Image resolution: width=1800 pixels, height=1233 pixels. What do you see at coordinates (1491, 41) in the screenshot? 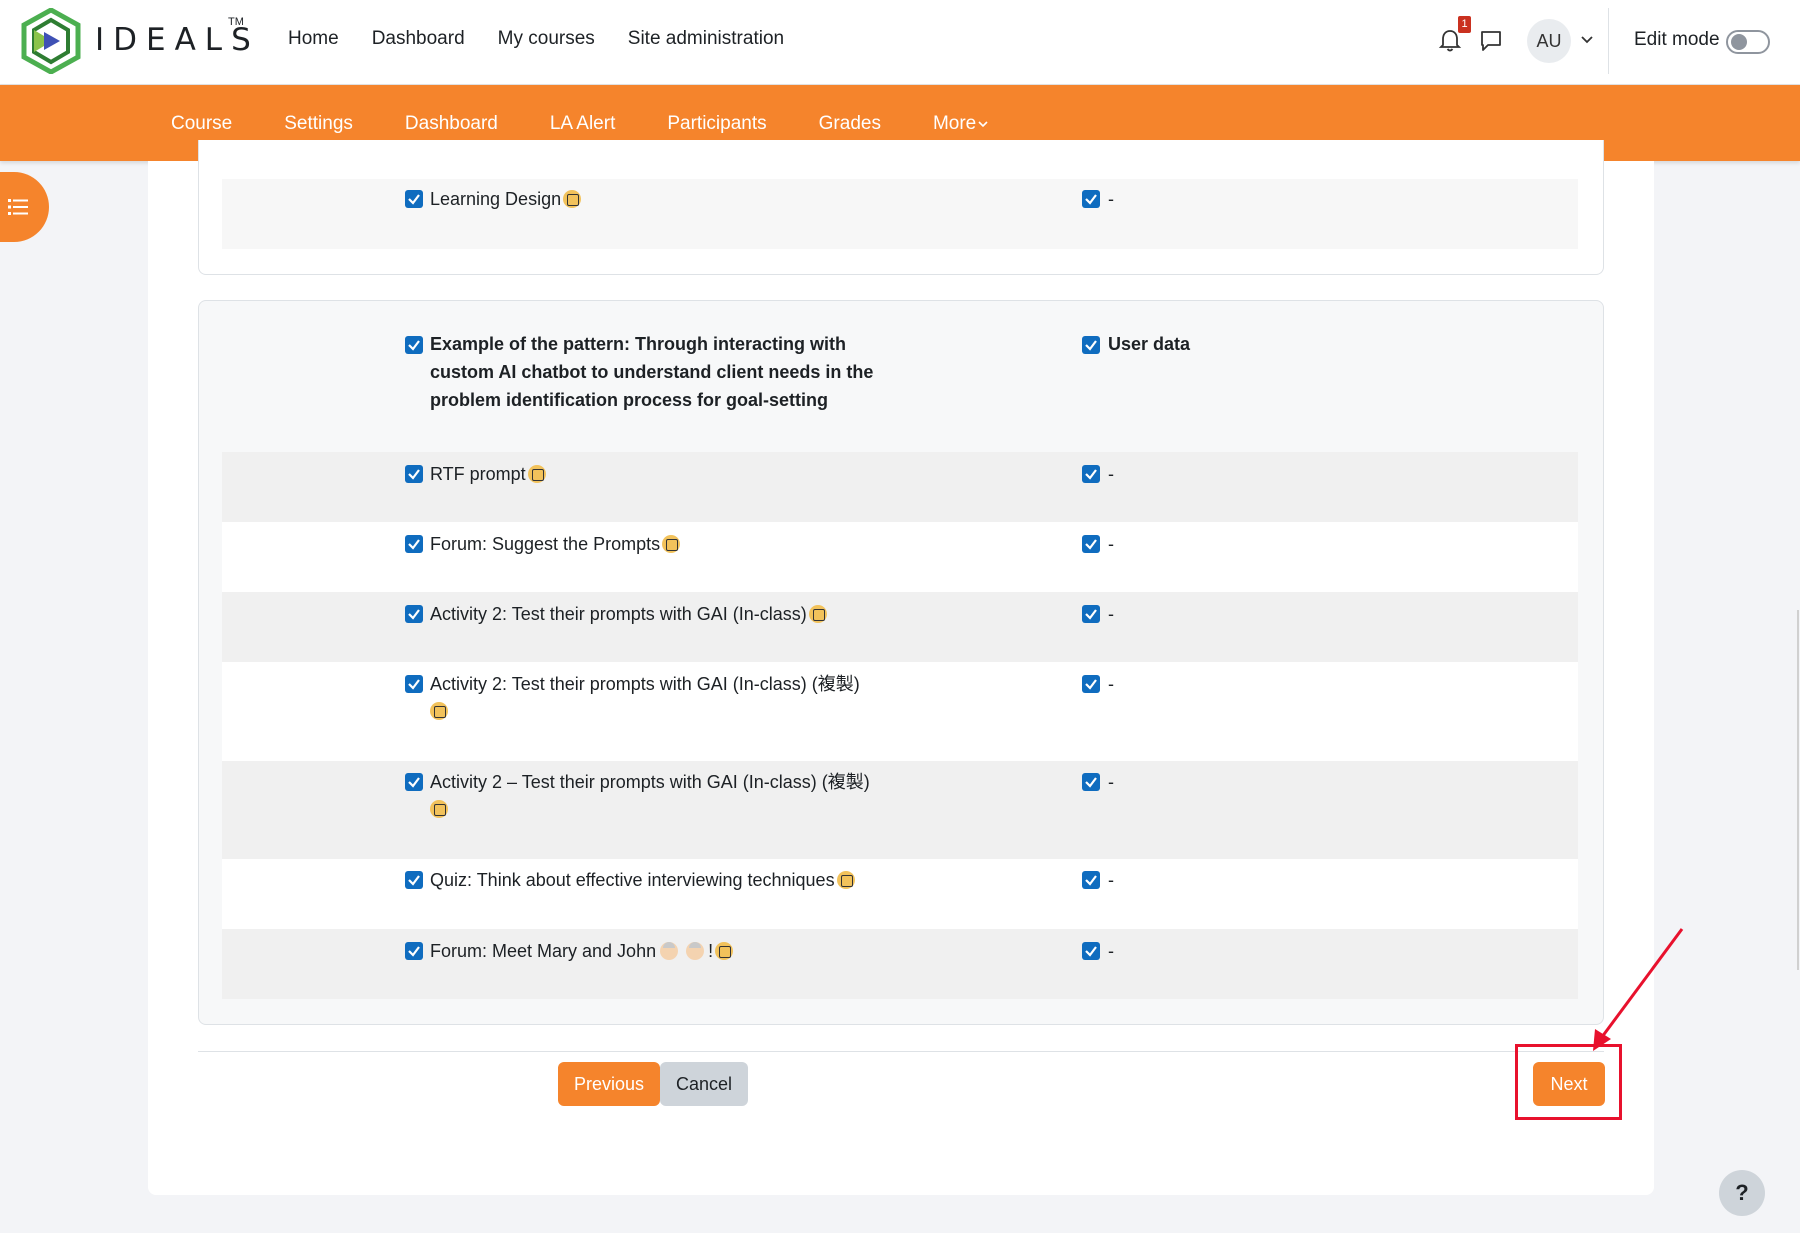
I see `chat-icon` at bounding box center [1491, 41].